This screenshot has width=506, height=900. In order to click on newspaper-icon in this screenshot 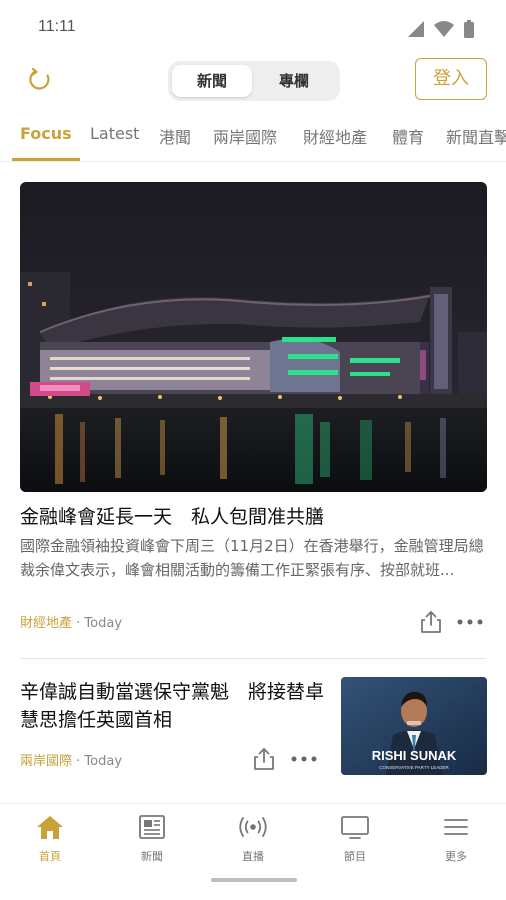, I will do `click(152, 827)`.